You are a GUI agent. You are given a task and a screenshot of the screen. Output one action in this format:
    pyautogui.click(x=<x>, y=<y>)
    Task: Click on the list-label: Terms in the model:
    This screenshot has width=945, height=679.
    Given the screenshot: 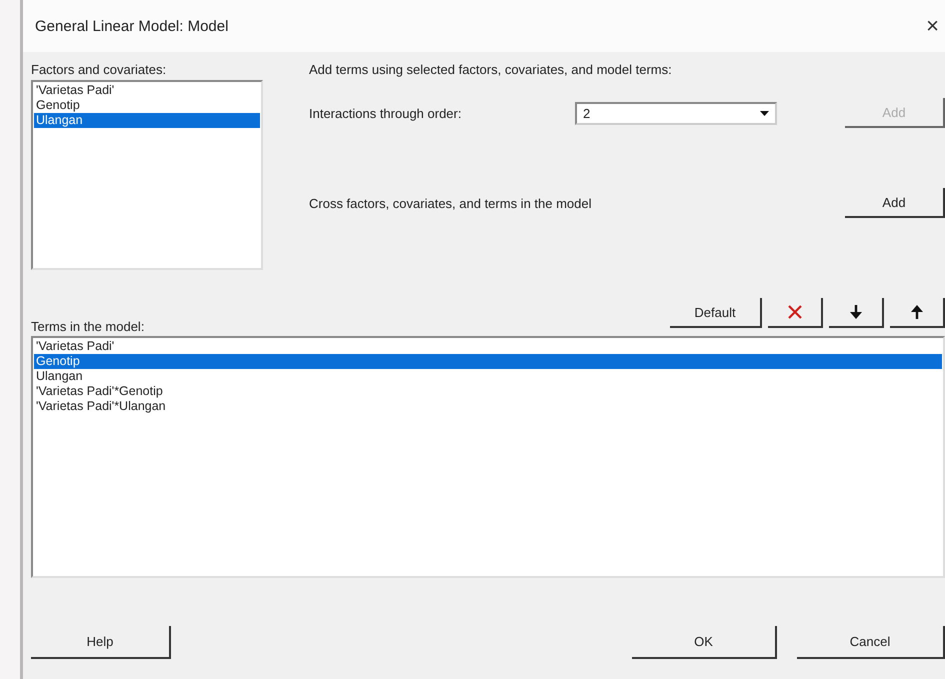 What is the action you would take?
    pyautogui.click(x=87, y=326)
    